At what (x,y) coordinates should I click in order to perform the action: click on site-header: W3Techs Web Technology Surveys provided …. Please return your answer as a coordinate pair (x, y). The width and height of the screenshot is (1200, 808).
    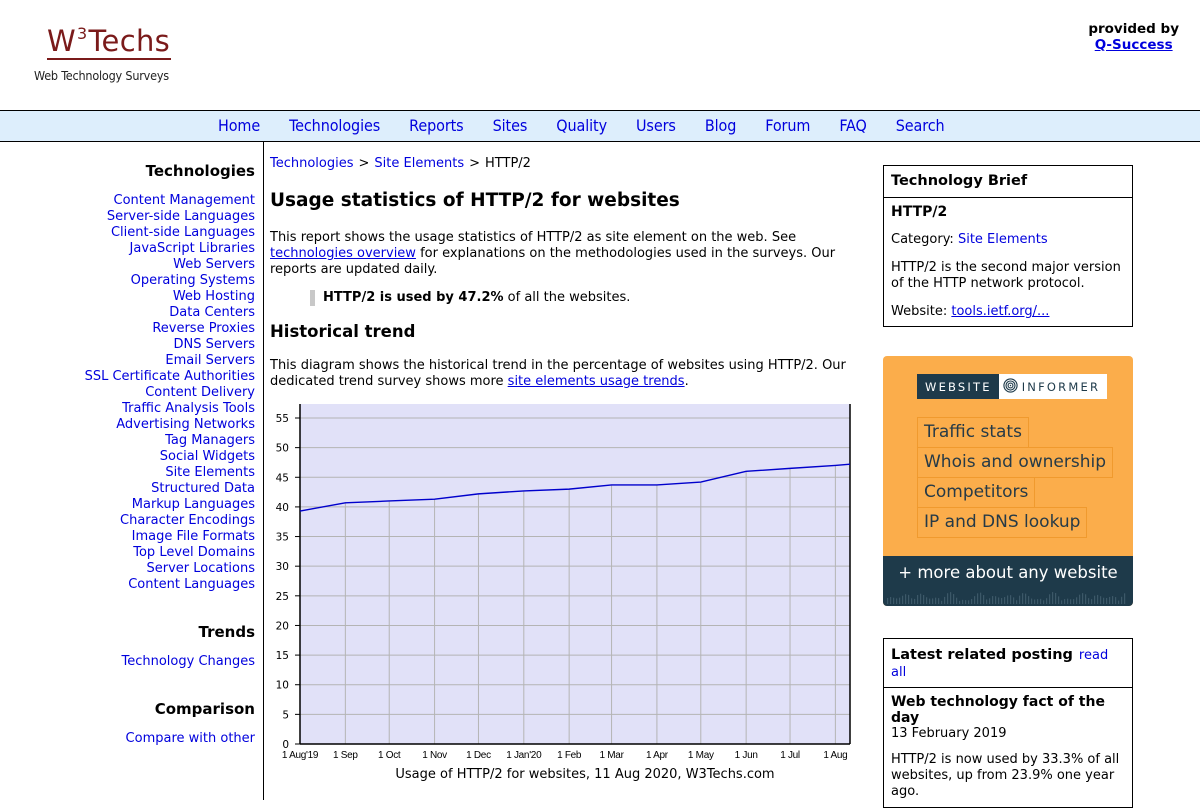
    Looking at the image, I should click on (600, 55).